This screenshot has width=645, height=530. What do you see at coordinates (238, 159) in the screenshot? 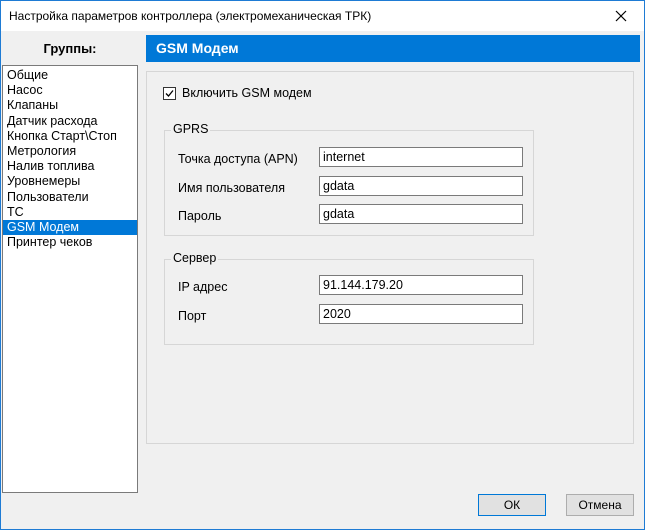
I see `apn-label: Точка доступа (APN)` at bounding box center [238, 159].